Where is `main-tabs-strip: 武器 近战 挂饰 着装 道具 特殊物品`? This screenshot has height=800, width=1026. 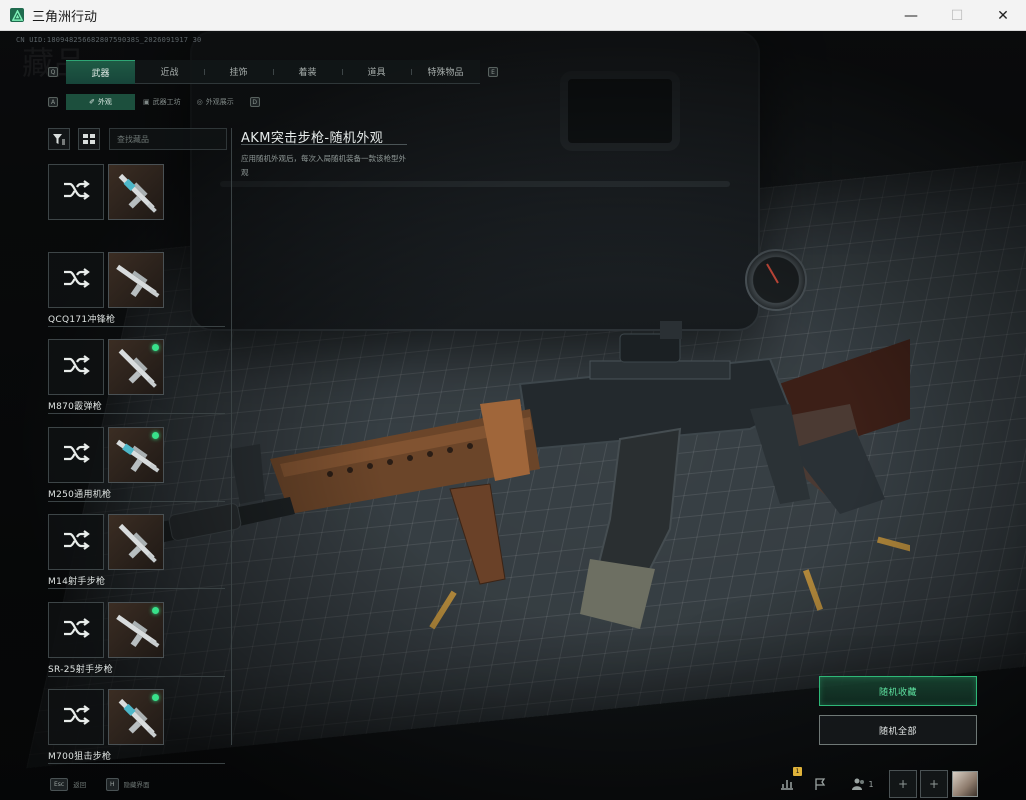
main-tabs-strip: 武器 近战 挂饰 着装 道具 特殊物品 is located at coordinates (273, 71).